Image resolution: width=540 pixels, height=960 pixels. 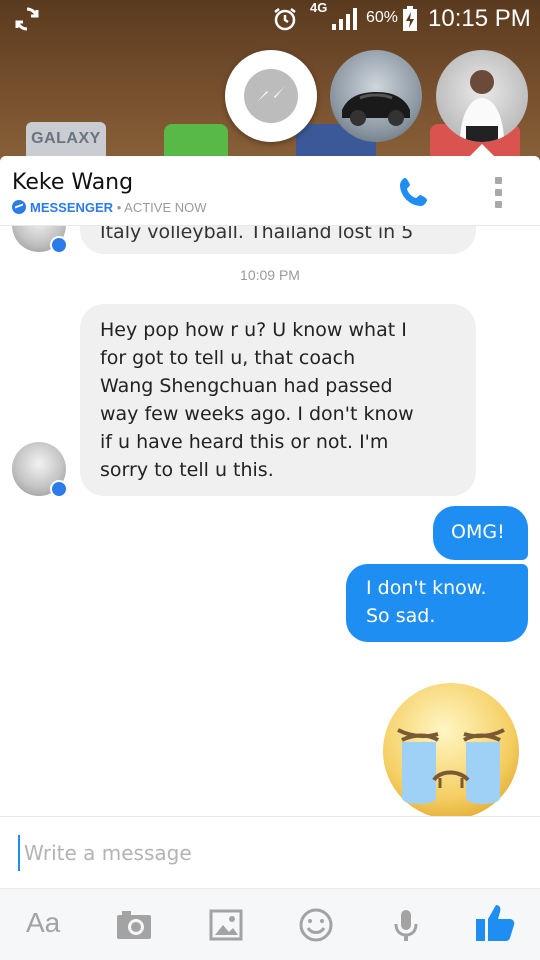 I want to click on composer-toolbar: Aa, so click(x=270, y=924).